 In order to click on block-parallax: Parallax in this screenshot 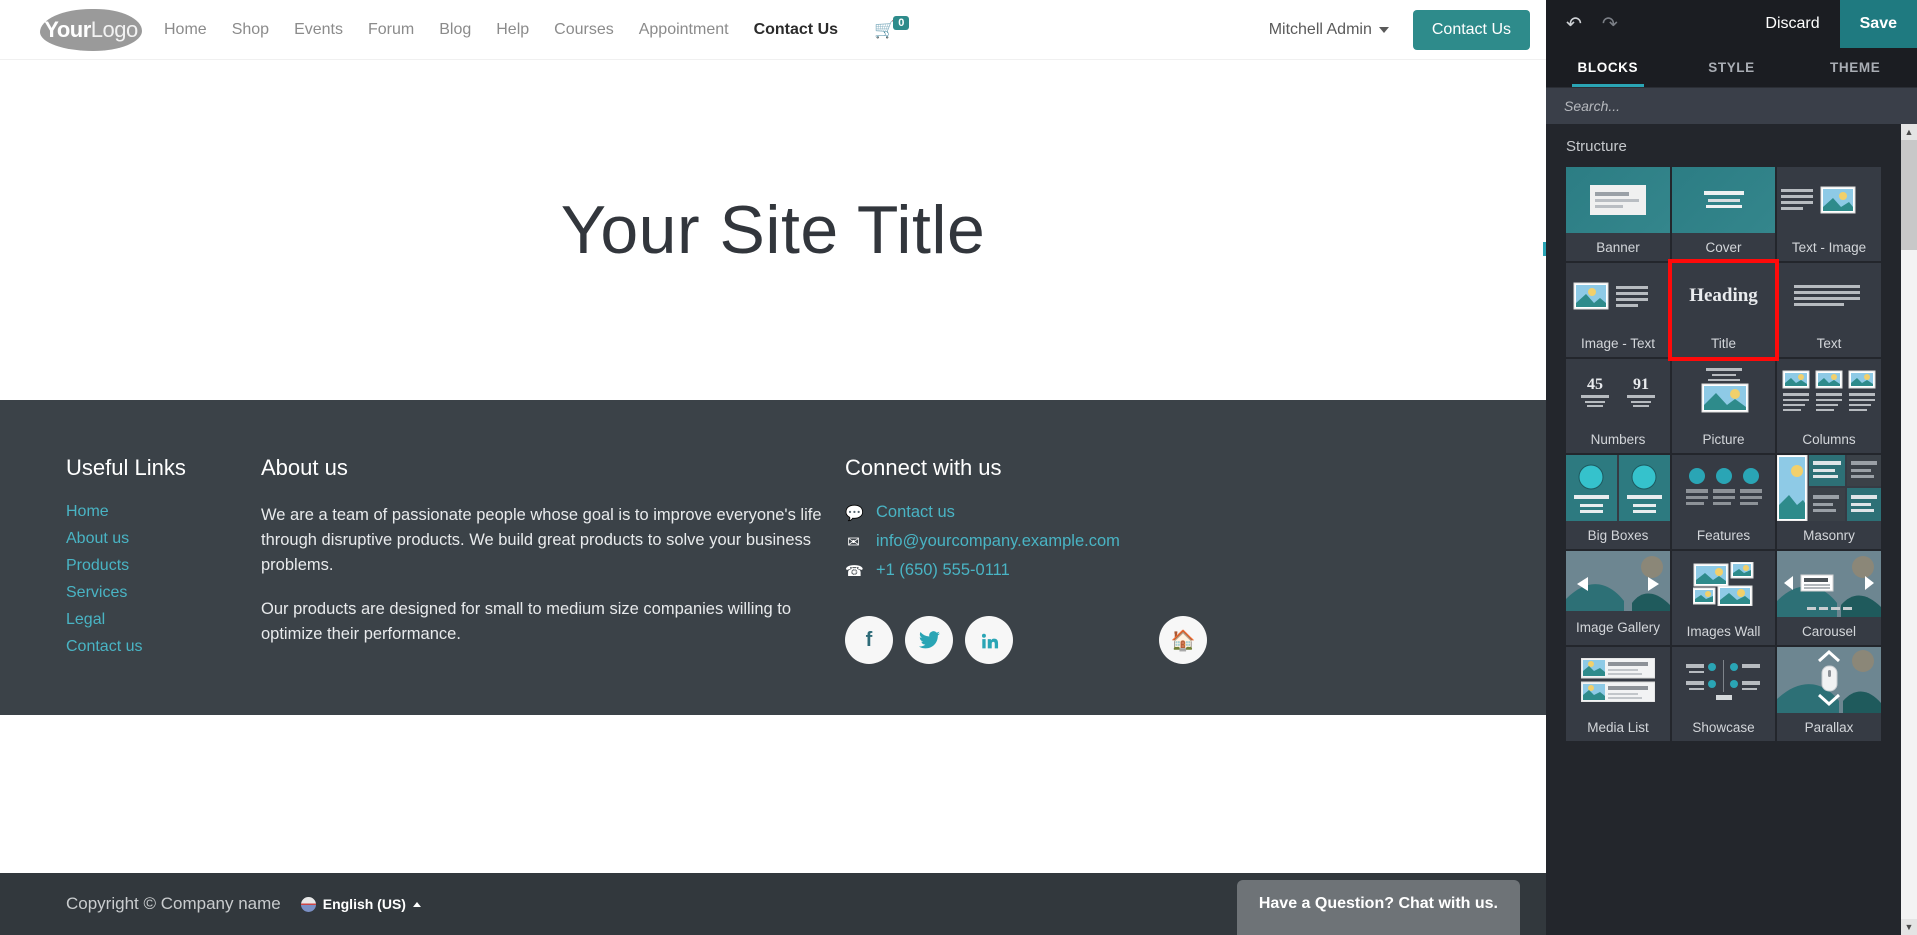, I will do `click(1829, 694)`.